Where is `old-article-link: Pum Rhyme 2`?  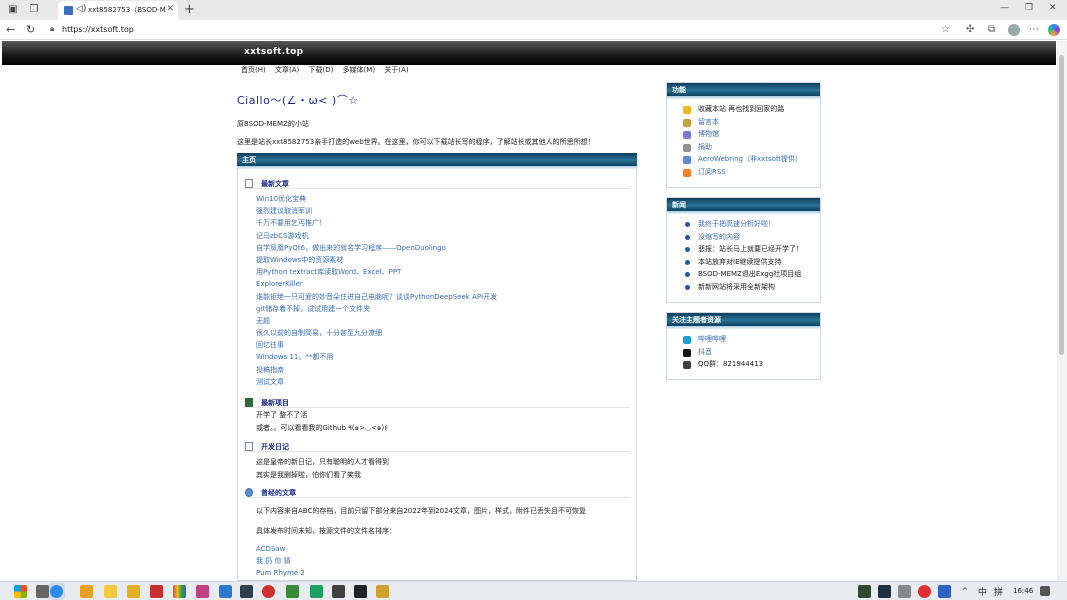 old-article-link: Pum Rhyme 2 is located at coordinates (443, 573).